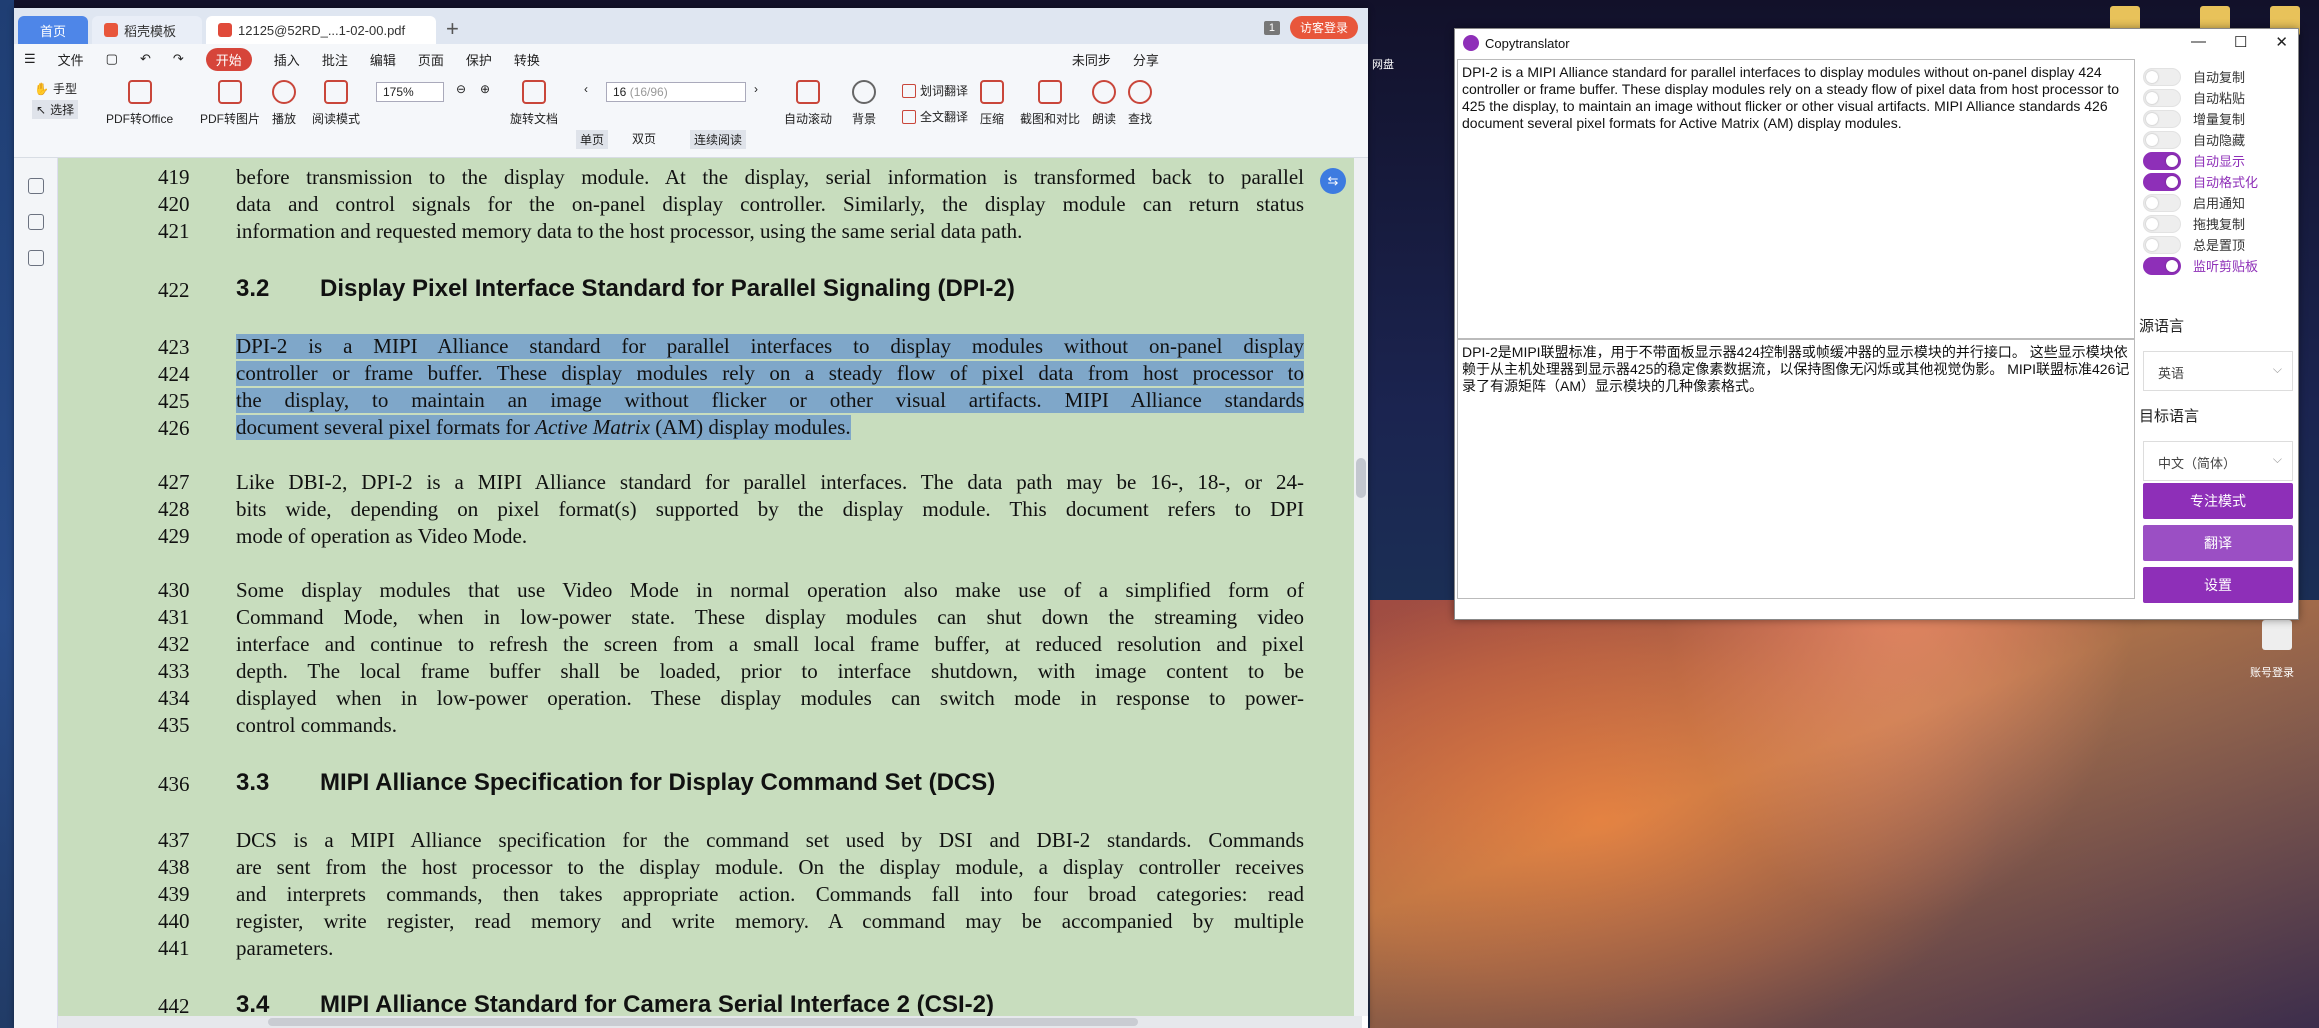  Describe the element at coordinates (30, 59) in the screenshot. I see `hamburger-icon: ☰` at that location.